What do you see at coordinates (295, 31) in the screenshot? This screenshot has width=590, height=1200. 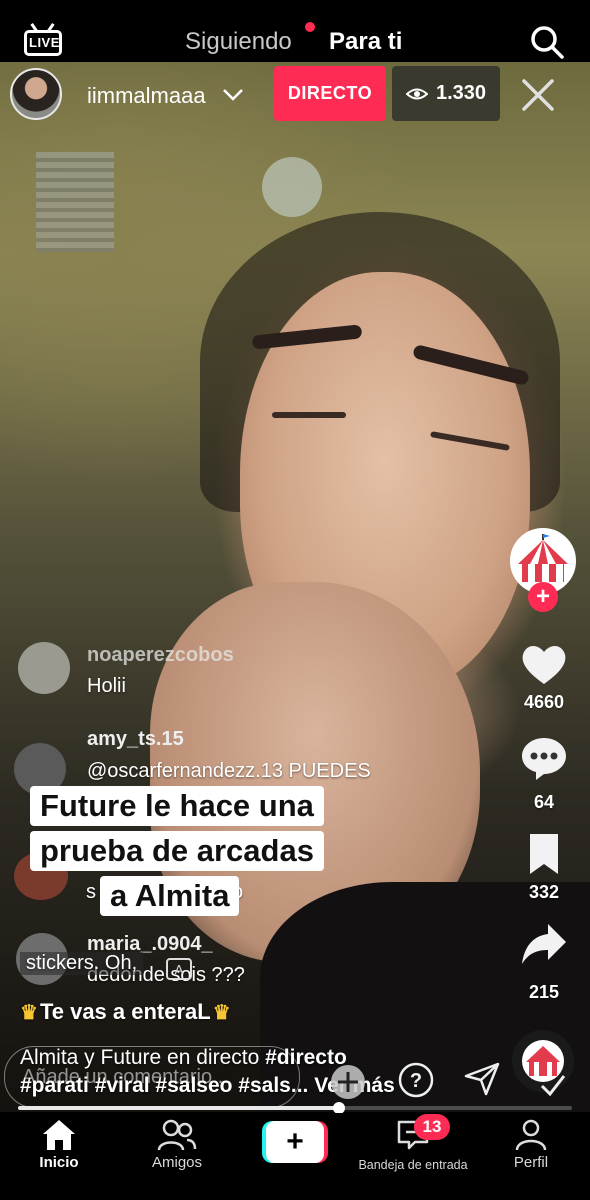 I see `top-bar` at bounding box center [295, 31].